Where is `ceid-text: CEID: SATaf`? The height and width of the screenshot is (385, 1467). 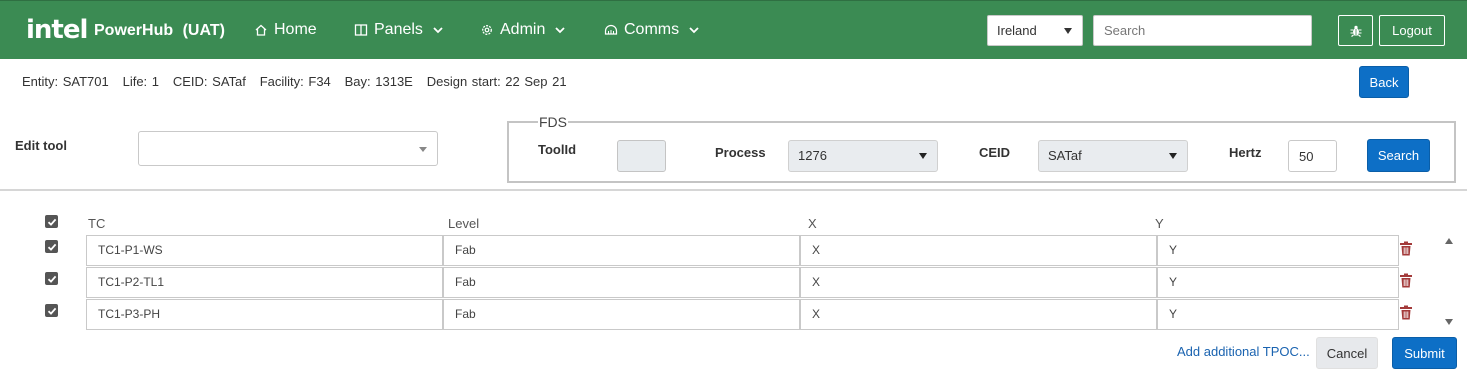 ceid-text: CEID: SATaf is located at coordinates (209, 81).